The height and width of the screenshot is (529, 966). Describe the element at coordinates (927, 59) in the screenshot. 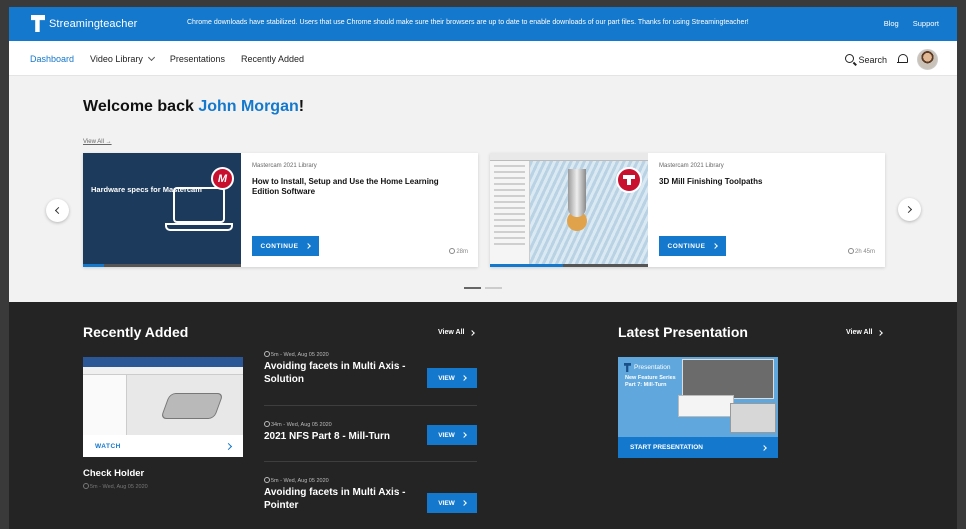

I see `user-avatar` at that location.